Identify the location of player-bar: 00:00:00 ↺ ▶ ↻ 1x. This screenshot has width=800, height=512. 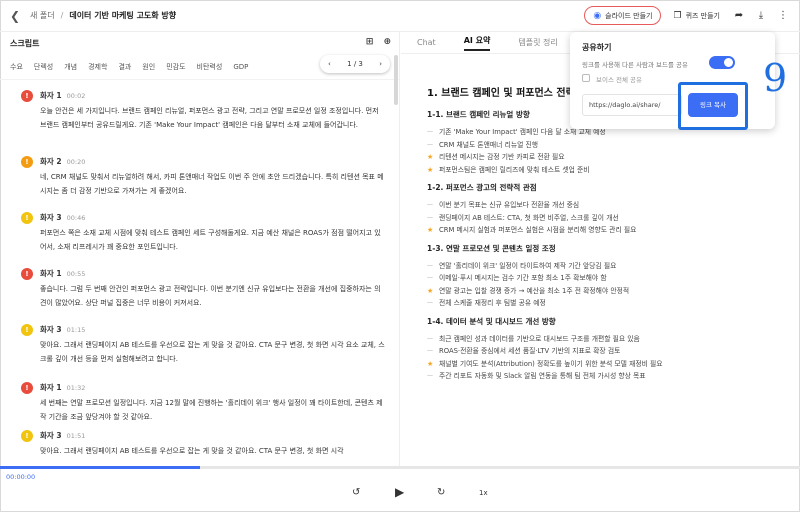
(400, 490).